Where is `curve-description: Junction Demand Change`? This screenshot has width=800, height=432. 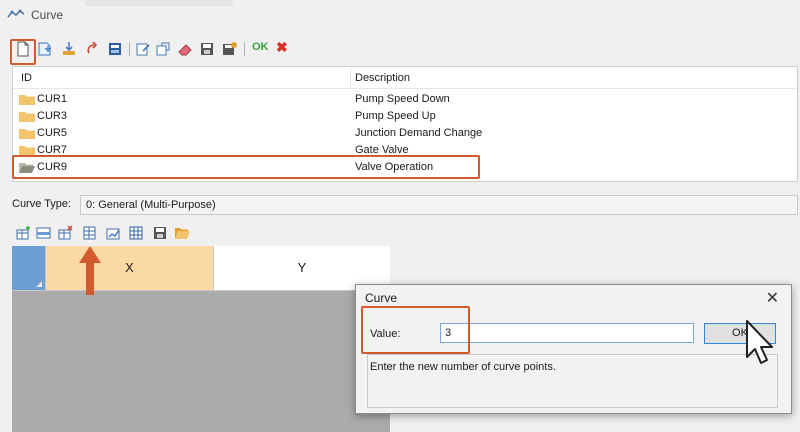
curve-description: Junction Demand Change is located at coordinates (419, 133).